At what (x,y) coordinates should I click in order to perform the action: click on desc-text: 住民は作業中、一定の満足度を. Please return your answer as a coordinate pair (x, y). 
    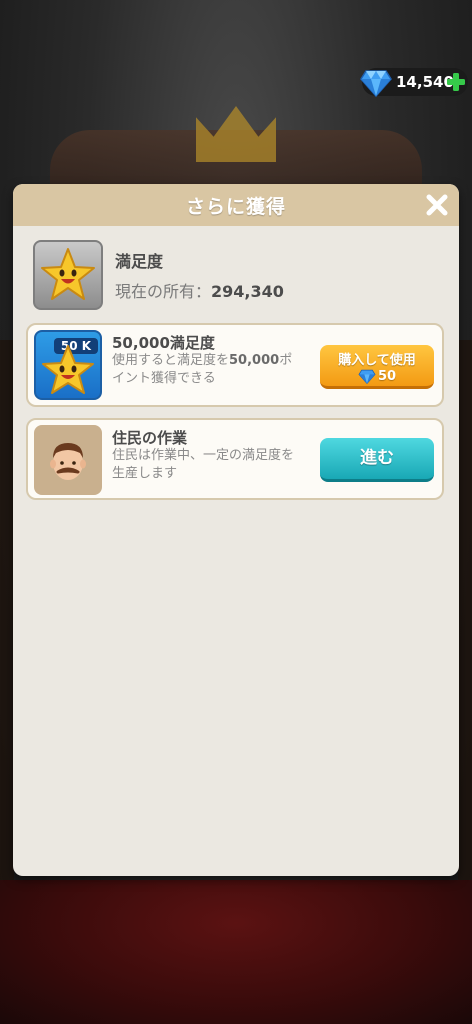
    Looking at the image, I should click on (203, 455).